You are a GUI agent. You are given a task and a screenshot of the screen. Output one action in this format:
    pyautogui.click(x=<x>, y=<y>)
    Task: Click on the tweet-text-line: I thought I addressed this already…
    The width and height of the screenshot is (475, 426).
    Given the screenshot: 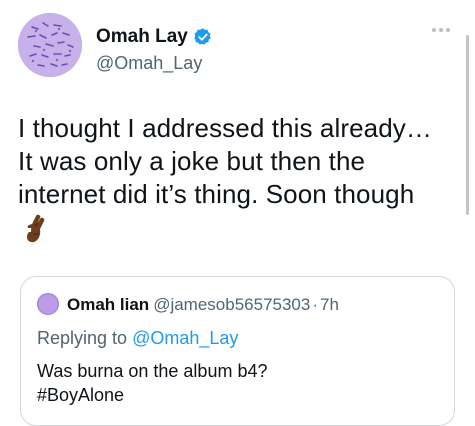 What is the action you would take?
    pyautogui.click(x=225, y=128)
    